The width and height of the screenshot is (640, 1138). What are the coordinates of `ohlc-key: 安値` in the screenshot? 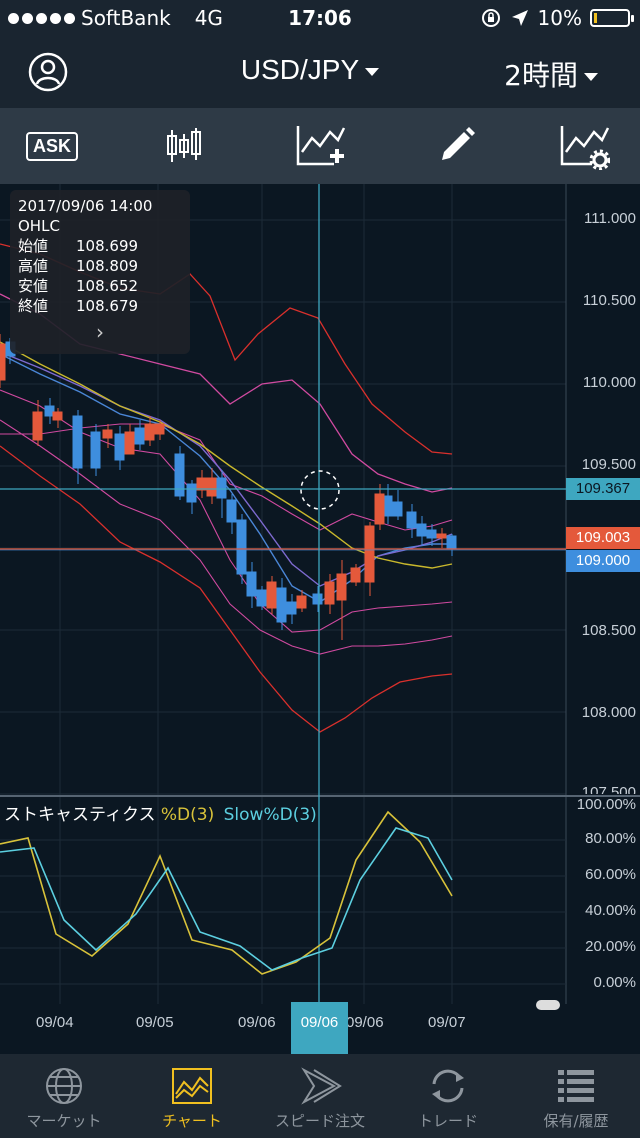 It's located at (33, 286).